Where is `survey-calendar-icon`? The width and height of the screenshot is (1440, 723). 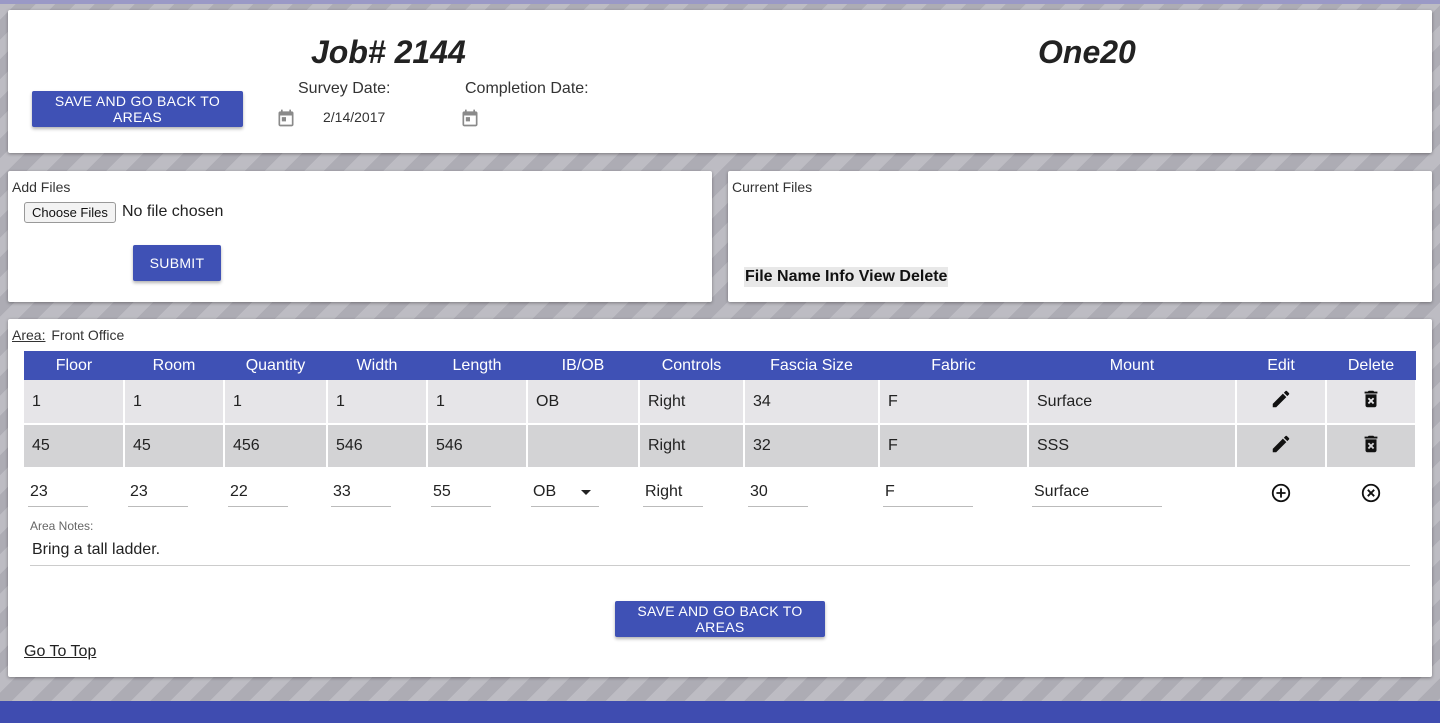
survey-calendar-icon is located at coordinates (286, 118).